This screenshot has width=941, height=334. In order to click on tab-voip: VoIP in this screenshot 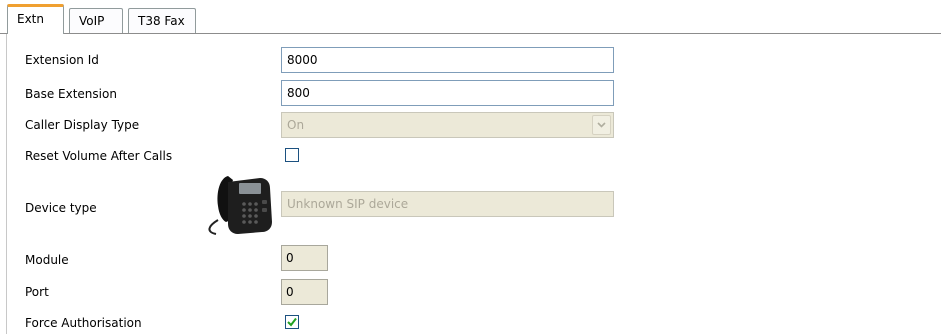, I will do `click(96, 20)`.